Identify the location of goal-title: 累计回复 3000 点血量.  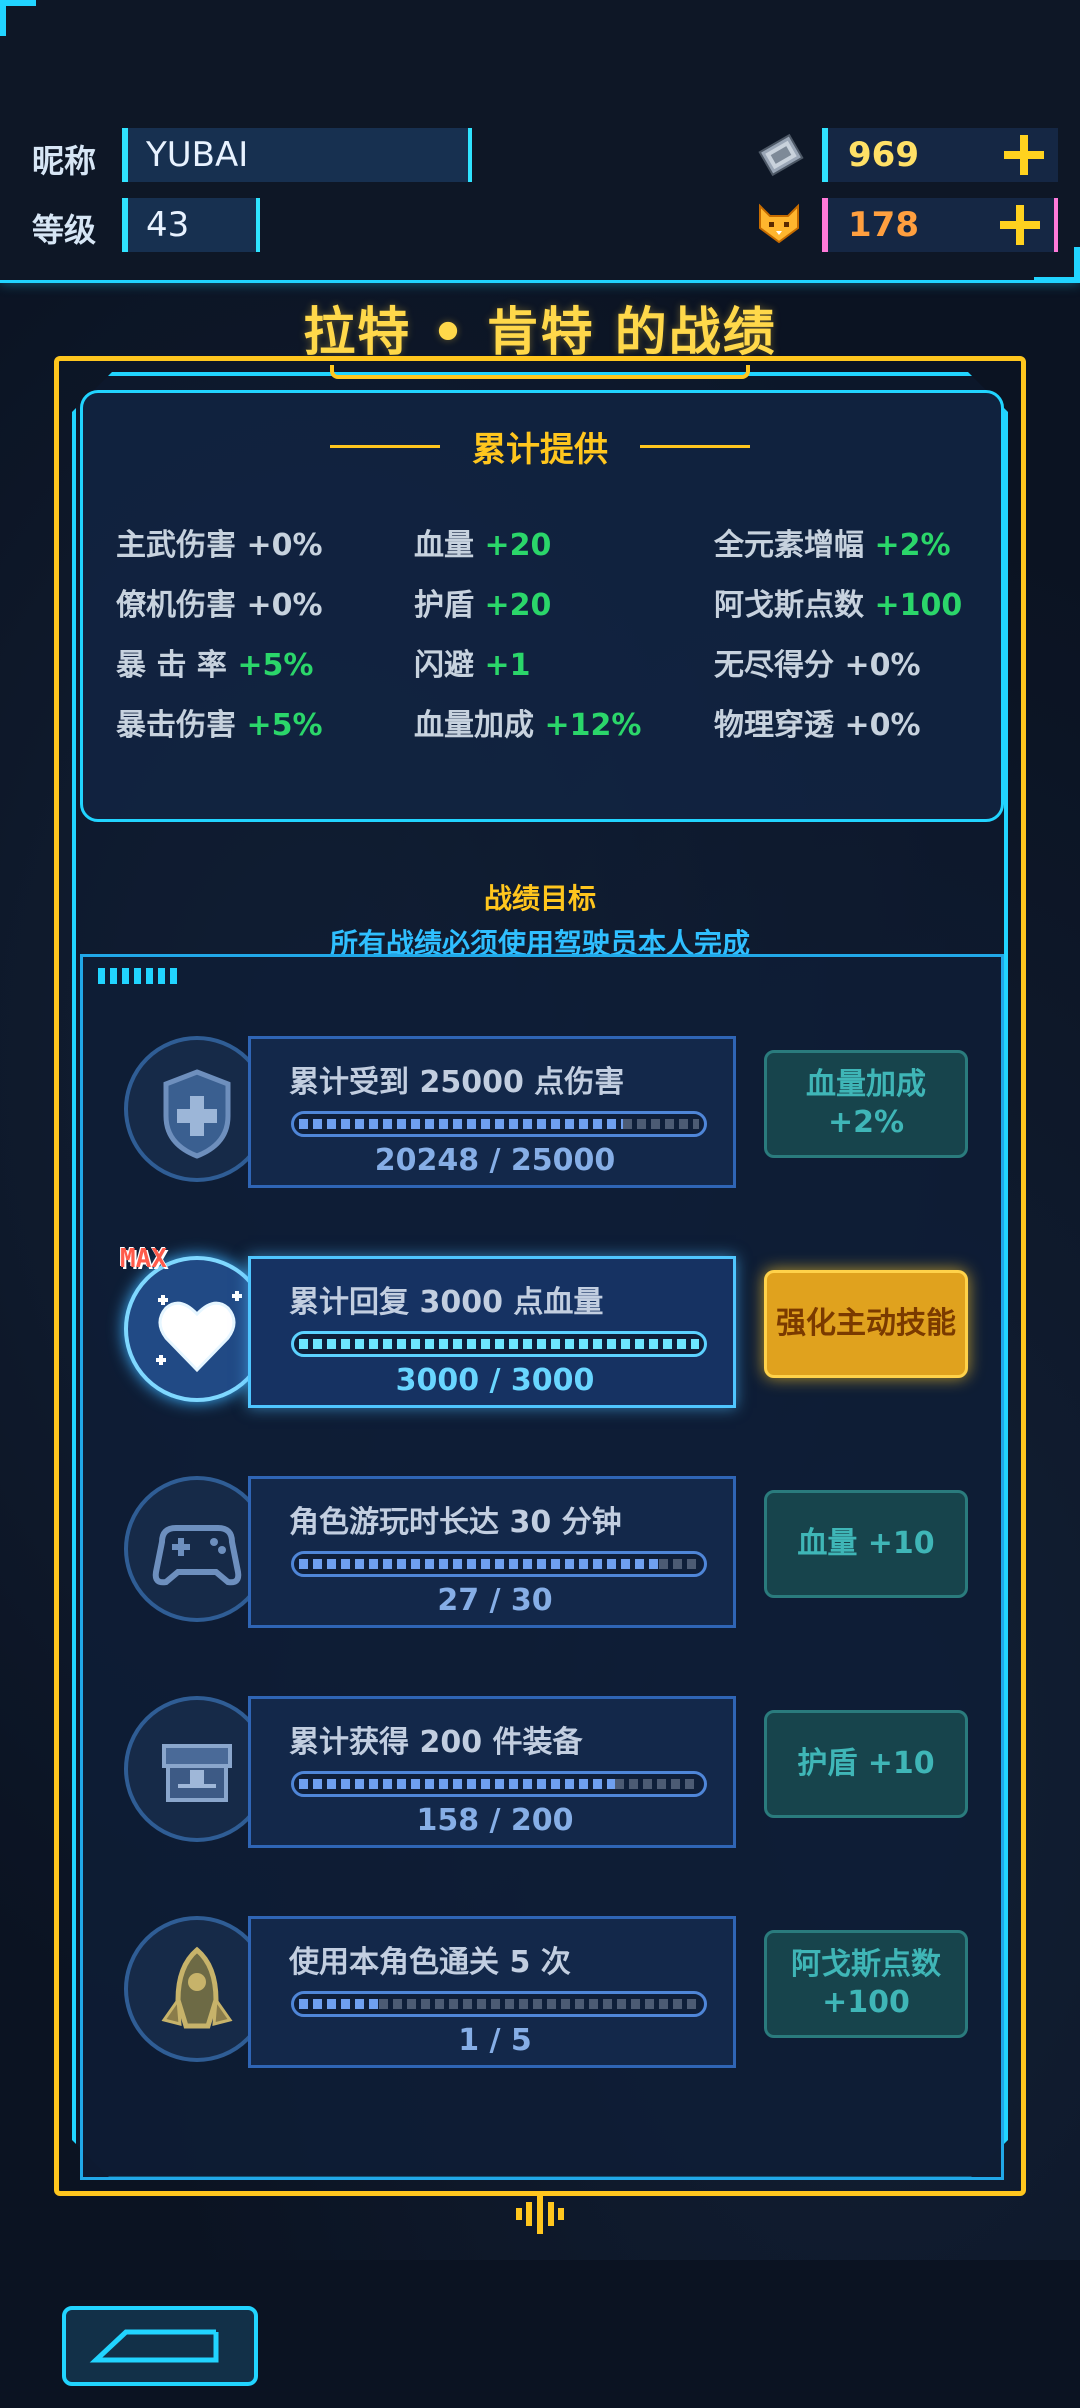
(446, 1302).